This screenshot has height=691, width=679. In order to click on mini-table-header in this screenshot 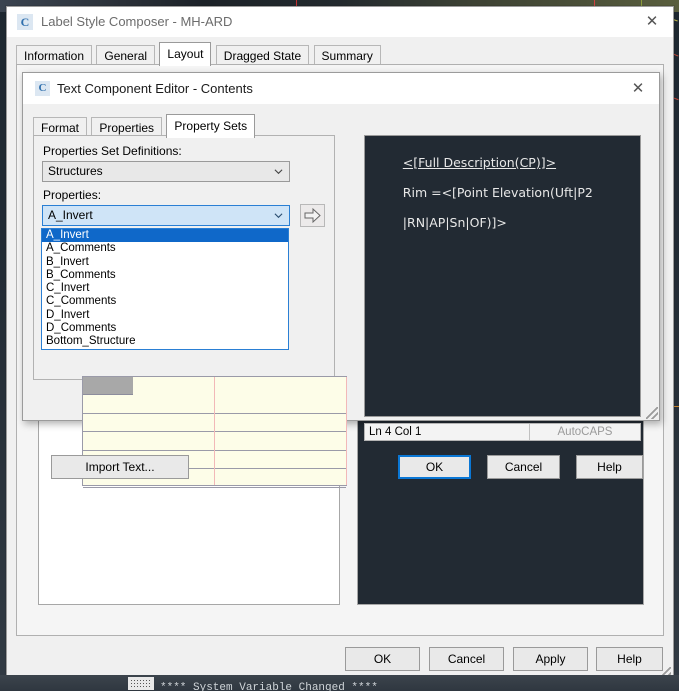, I will do `click(108, 386)`.